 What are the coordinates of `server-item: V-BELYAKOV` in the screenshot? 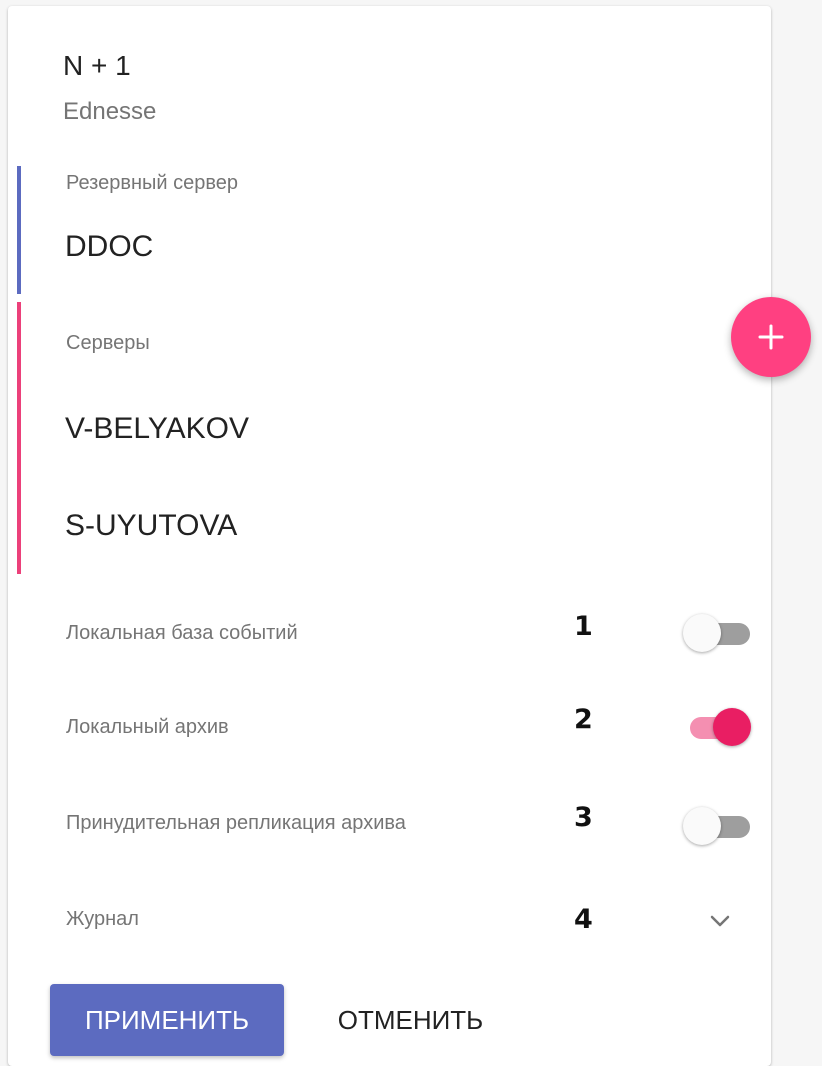 It's located at (157, 429).